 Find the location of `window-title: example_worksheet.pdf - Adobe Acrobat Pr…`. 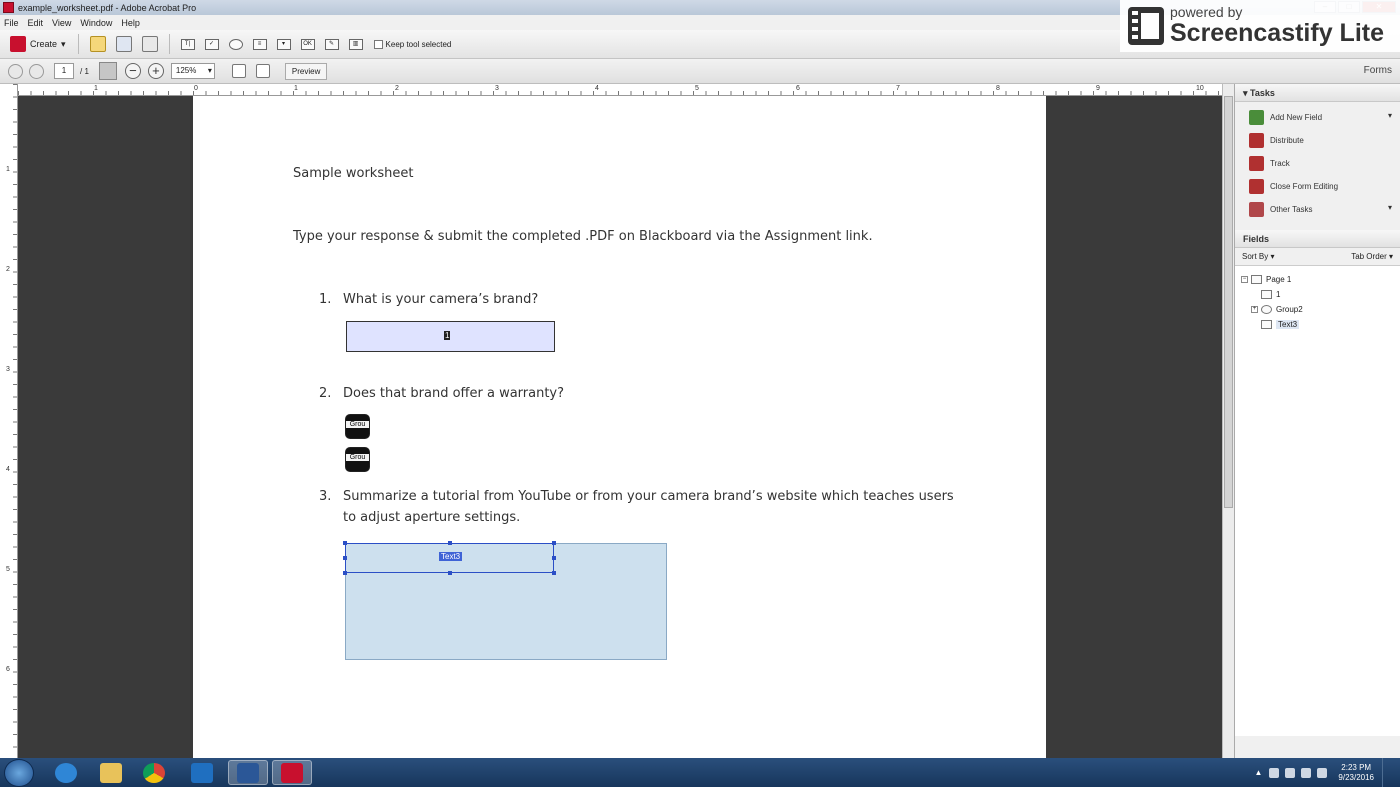

window-title: example_worksheet.pdf - Adobe Acrobat Pr… is located at coordinates (107, 7).